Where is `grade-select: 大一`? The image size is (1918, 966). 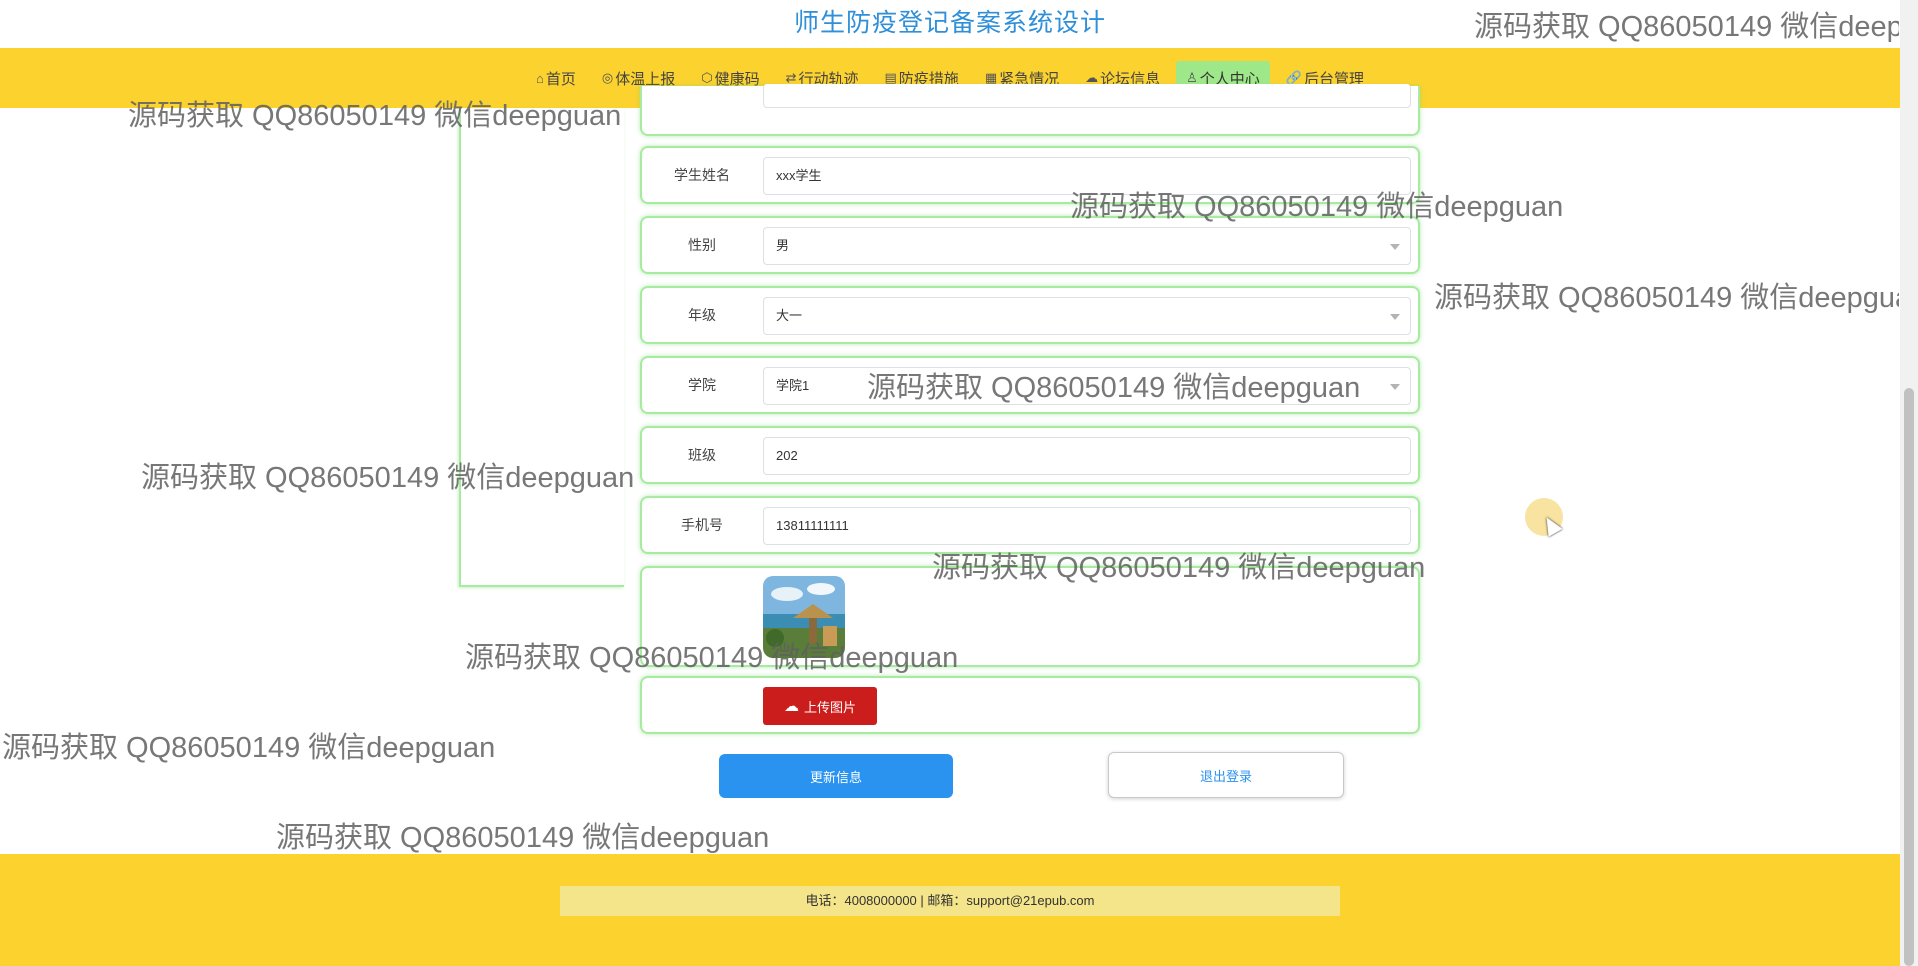
grade-select: 大一 is located at coordinates (1087, 316).